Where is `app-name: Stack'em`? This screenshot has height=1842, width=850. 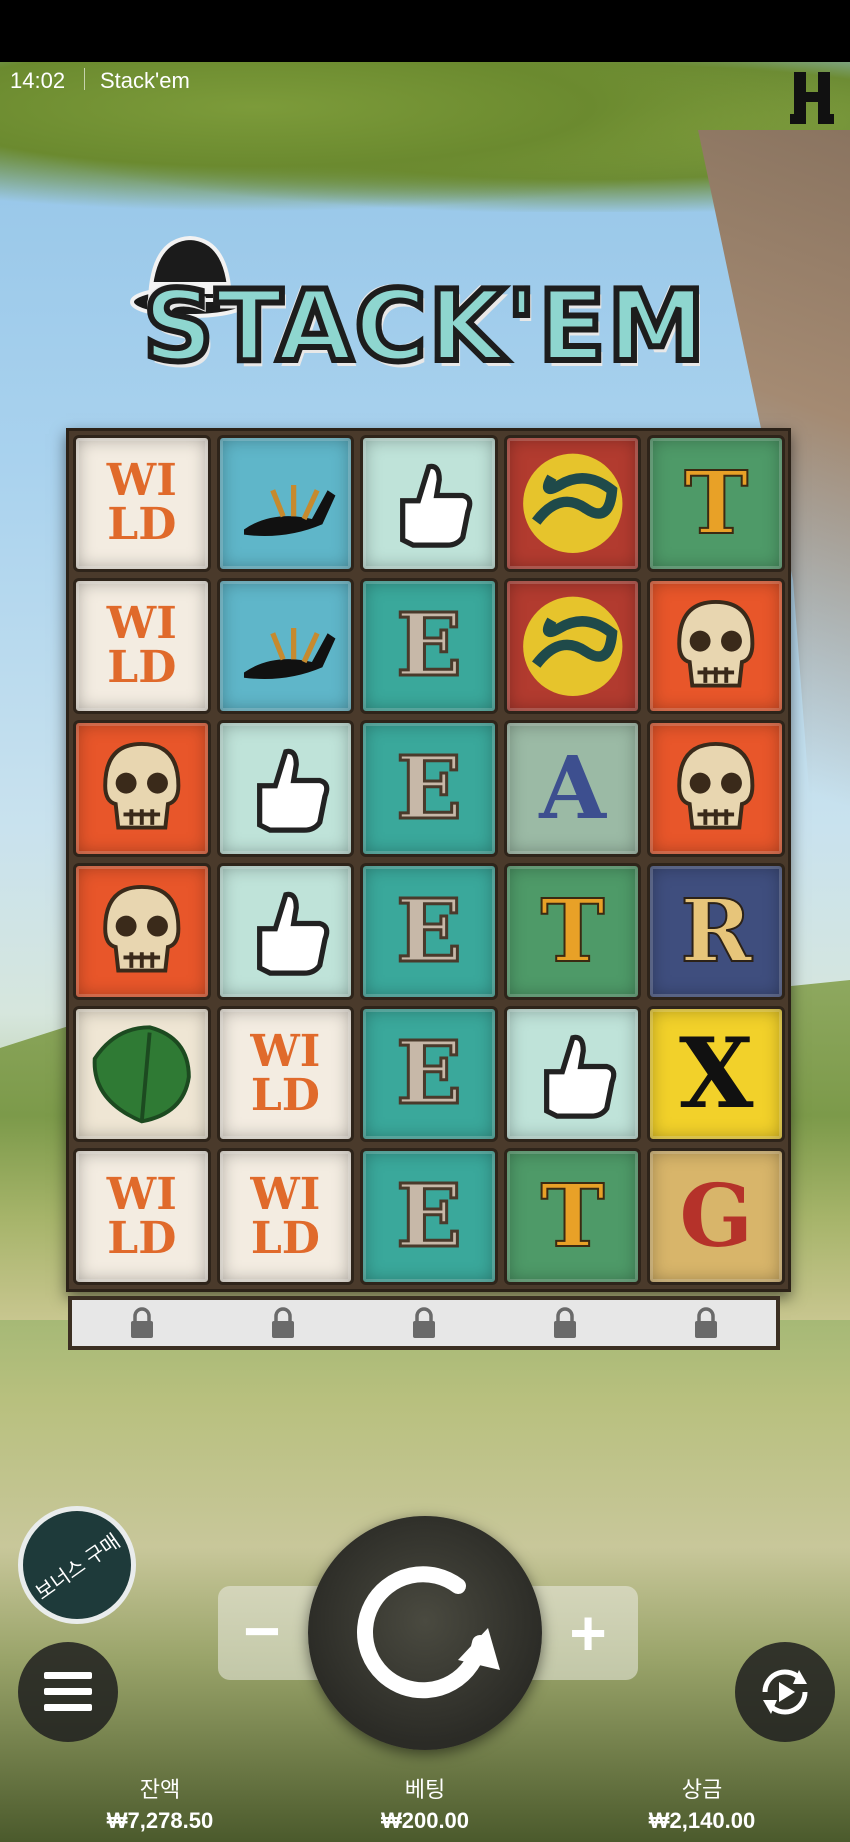
app-name: Stack'em is located at coordinates (145, 80).